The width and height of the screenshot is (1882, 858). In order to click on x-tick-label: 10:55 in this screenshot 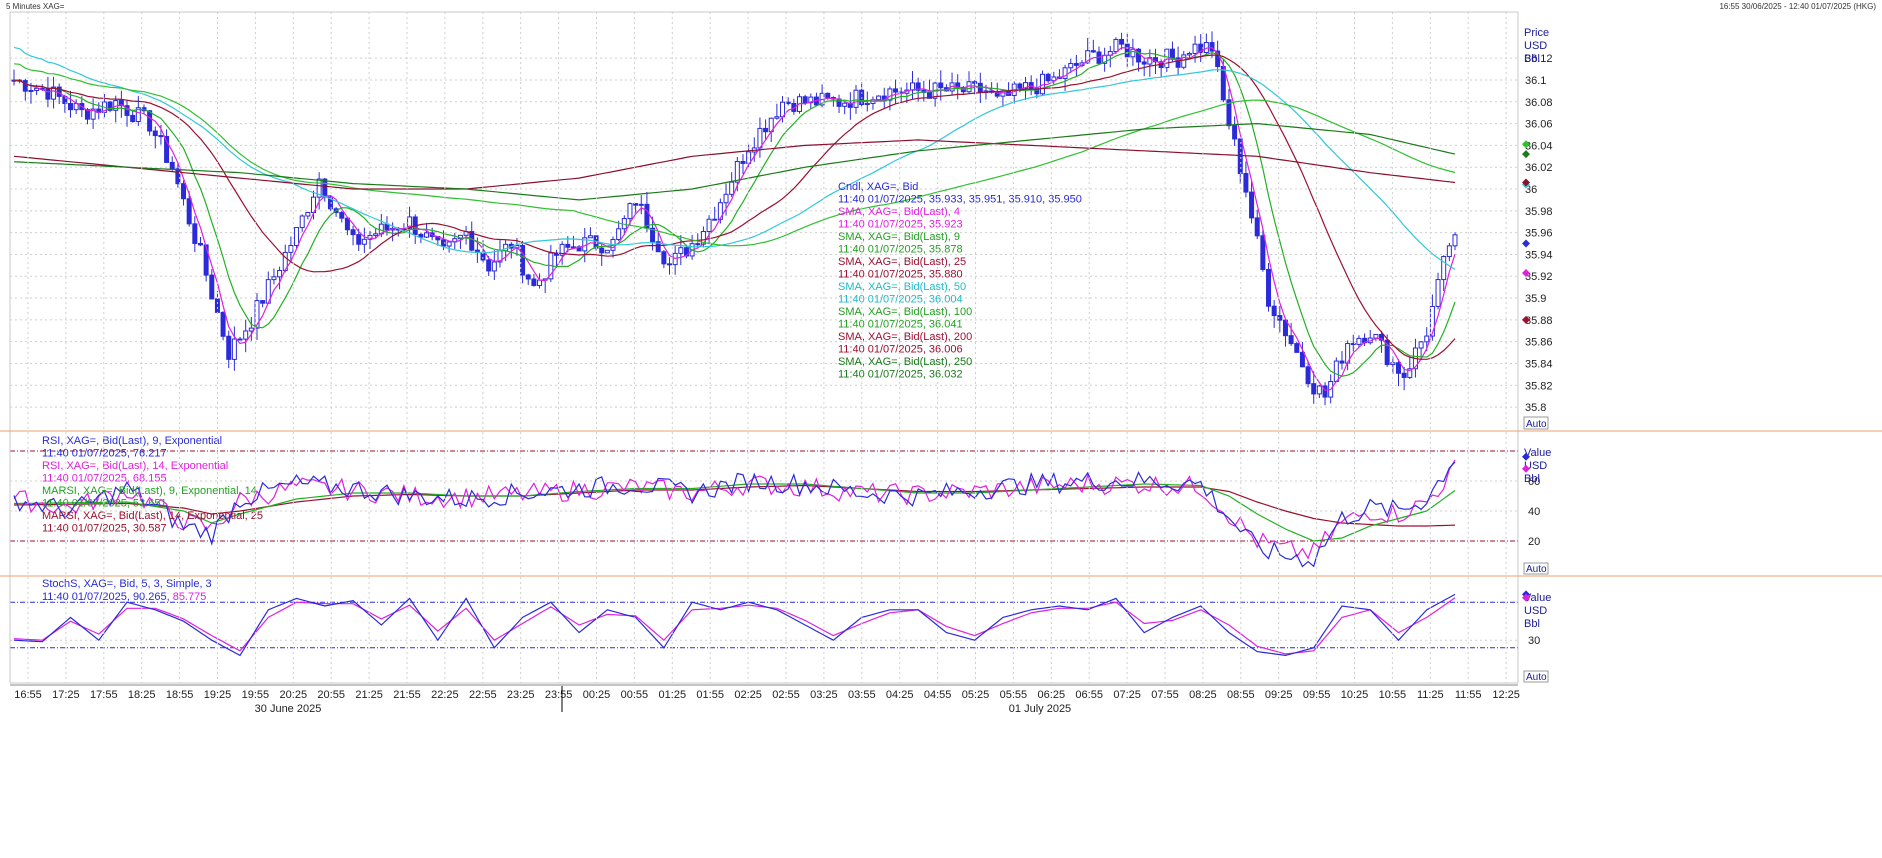, I will do `click(1393, 695)`.